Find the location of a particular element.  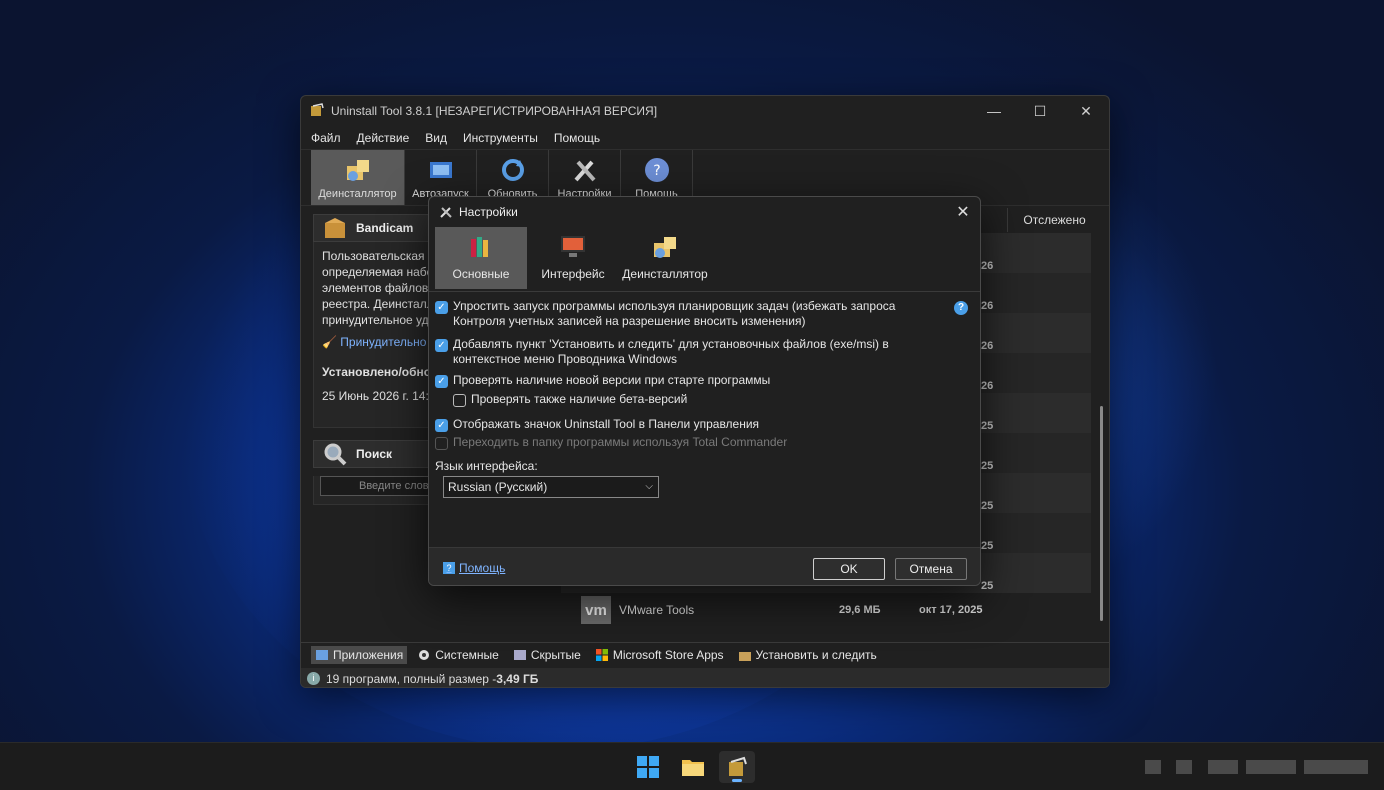

language-value: Russian (Русский) is located at coordinates (498, 487).